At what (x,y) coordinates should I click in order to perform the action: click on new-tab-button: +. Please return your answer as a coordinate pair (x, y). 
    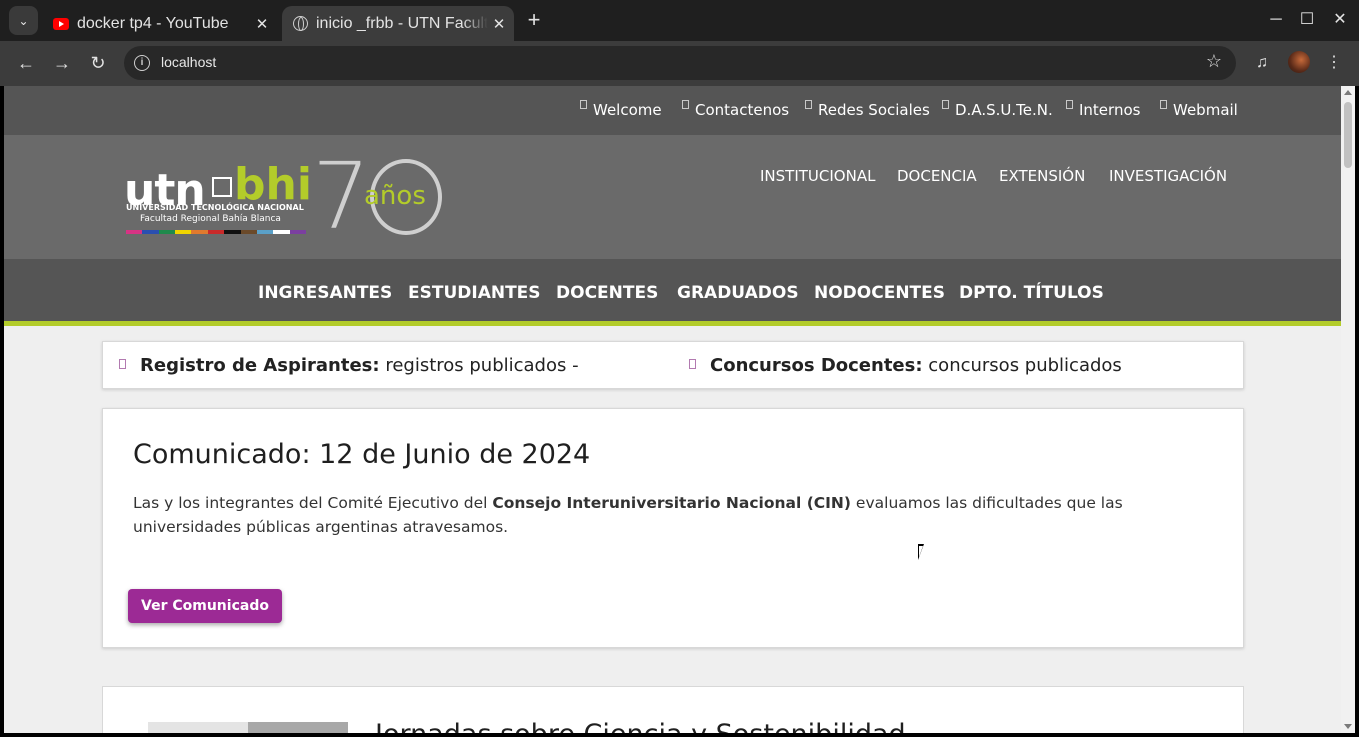
    Looking at the image, I should click on (534, 20).